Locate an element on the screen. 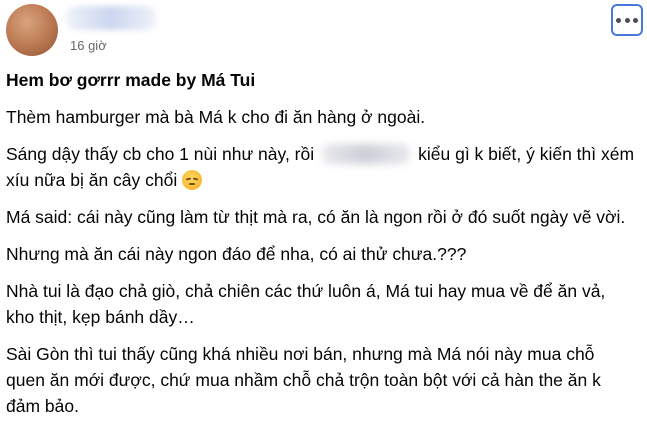 The image size is (647, 430). paragraph-text: Sáng dậy thấy cb cho 1 nùi như này, rồi is located at coordinates (160, 154).